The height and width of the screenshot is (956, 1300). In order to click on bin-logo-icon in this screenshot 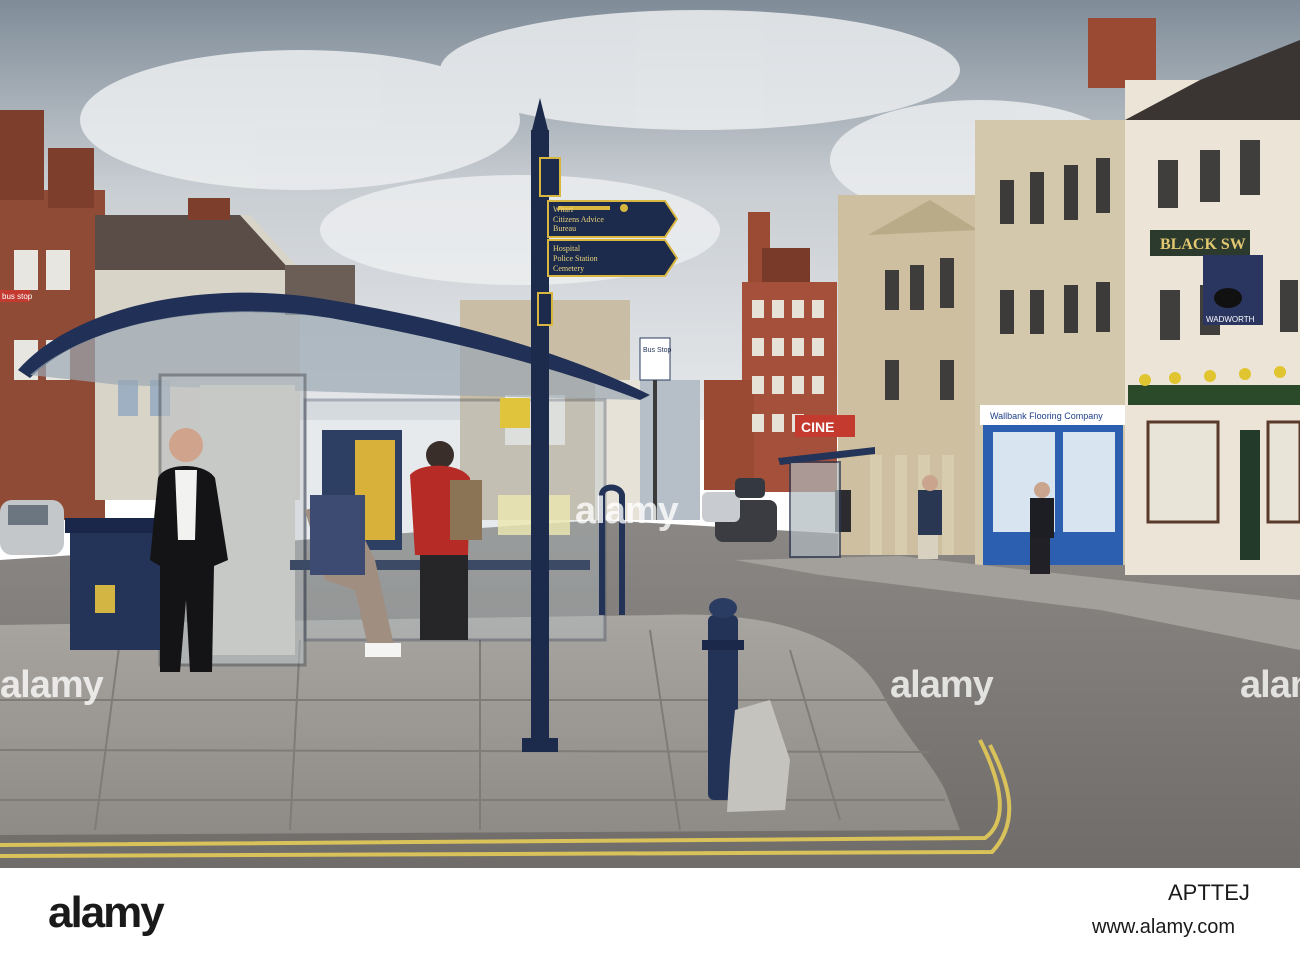, I will do `click(105, 599)`.